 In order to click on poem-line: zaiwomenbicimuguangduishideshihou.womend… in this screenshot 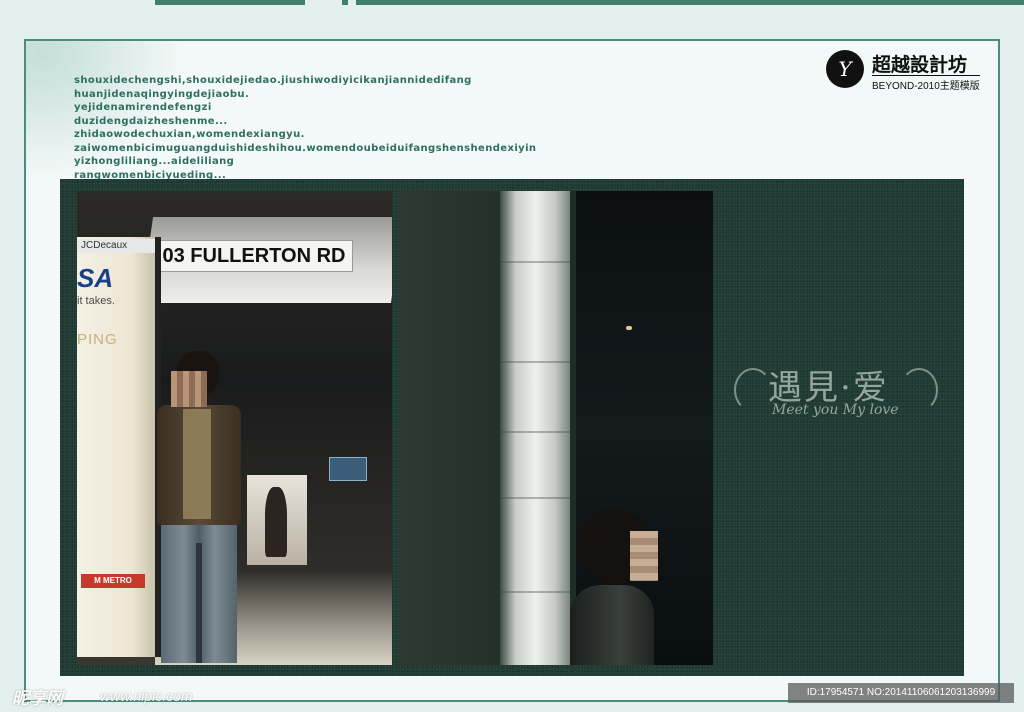, I will do `click(305, 148)`.